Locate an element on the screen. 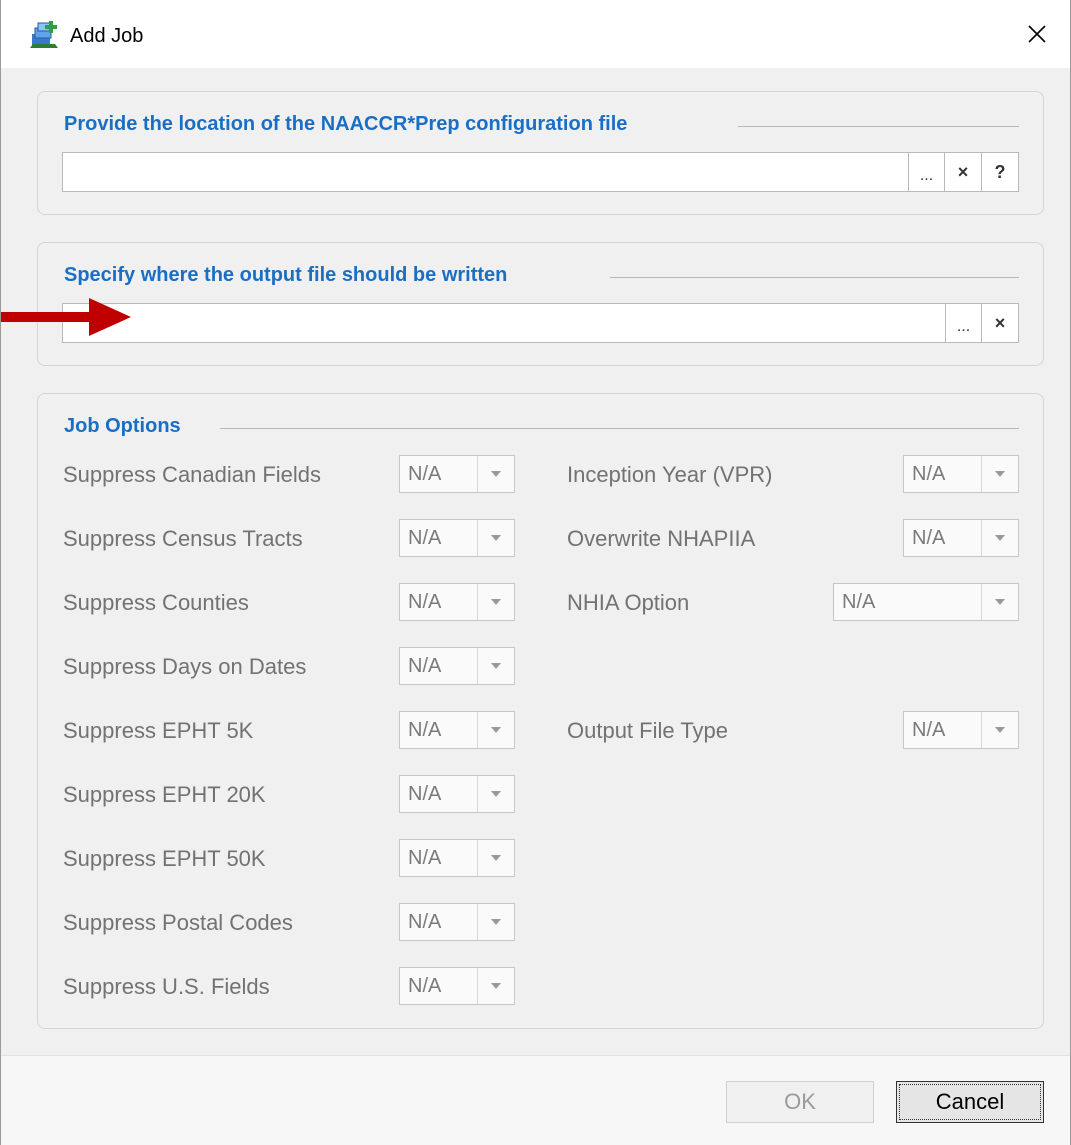 The height and width of the screenshot is (1145, 1071). option-label: Suppress EPHT 5K is located at coordinates (158, 730).